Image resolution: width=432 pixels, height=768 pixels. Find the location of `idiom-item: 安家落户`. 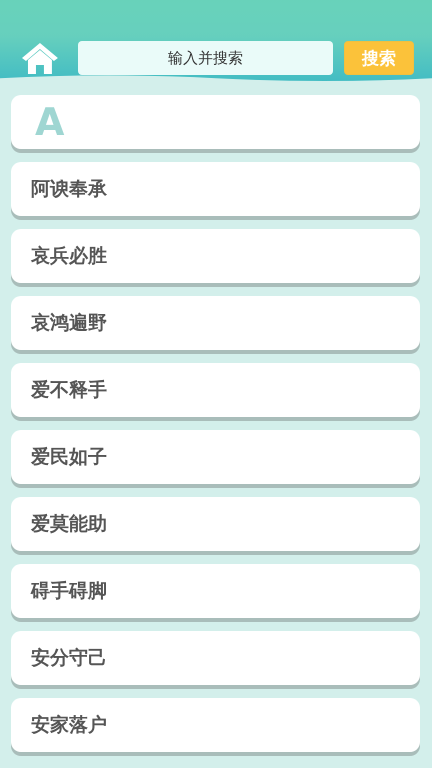

idiom-item: 安家落户 is located at coordinates (215, 725).